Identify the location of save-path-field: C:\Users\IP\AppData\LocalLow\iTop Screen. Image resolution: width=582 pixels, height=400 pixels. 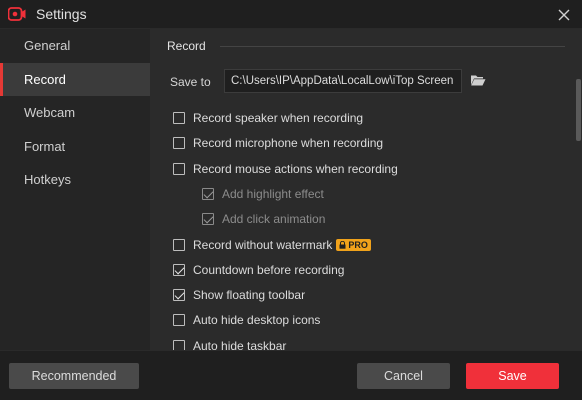
(343, 81).